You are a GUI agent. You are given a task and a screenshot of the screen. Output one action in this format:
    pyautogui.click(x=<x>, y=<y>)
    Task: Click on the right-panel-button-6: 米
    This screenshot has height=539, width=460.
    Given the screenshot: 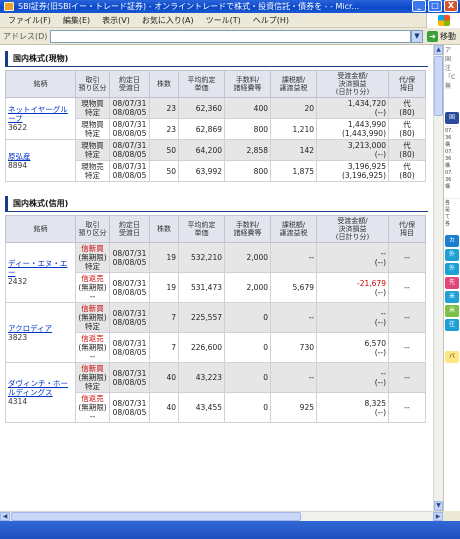 What is the action you would take?
    pyautogui.click(x=452, y=311)
    